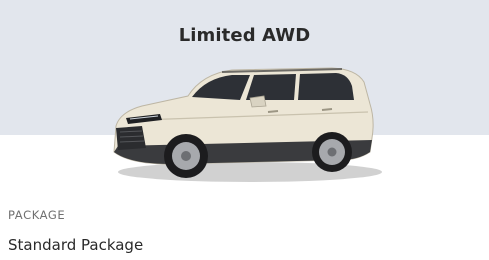 This screenshot has width=489, height=260. I want to click on package-label: PACKAGE, so click(37, 215).